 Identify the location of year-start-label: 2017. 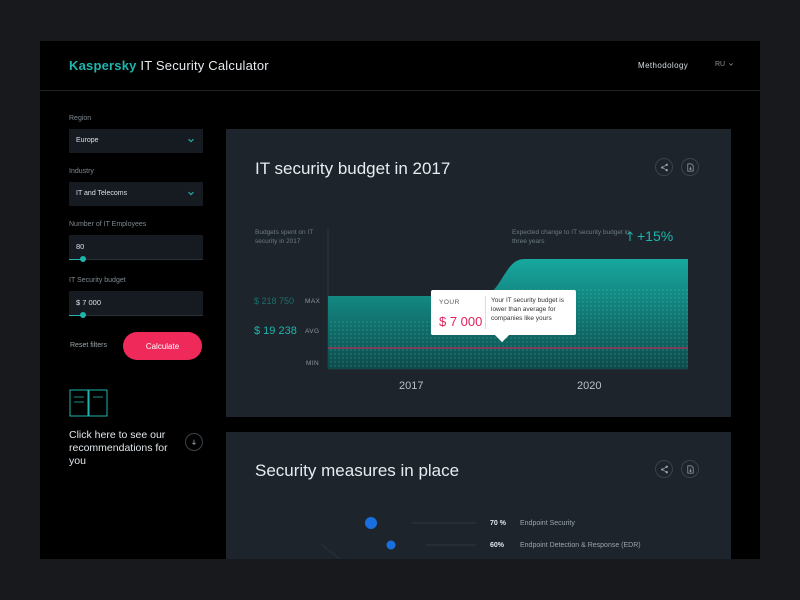
(411, 386).